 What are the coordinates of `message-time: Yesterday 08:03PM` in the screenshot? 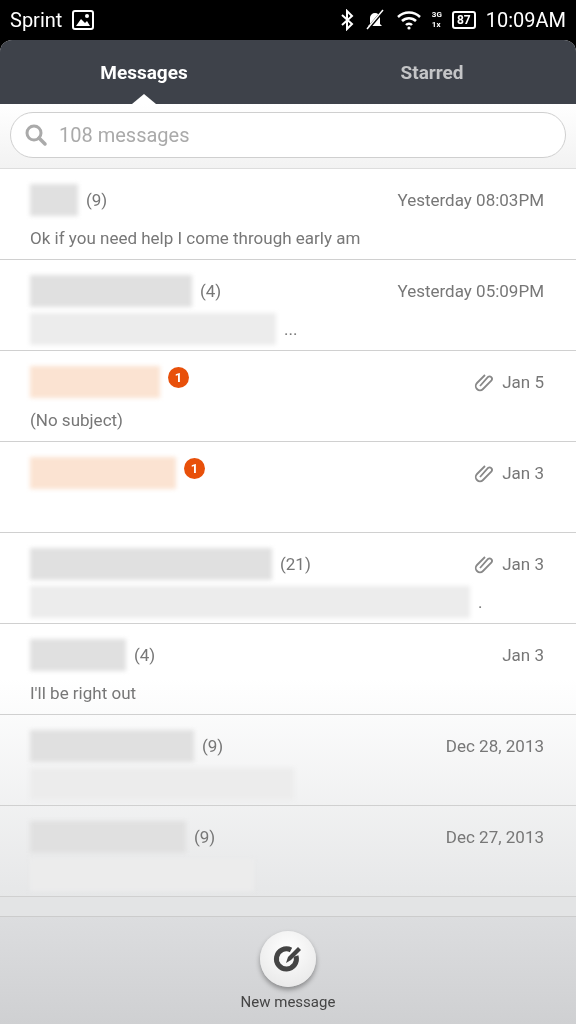 It's located at (470, 200).